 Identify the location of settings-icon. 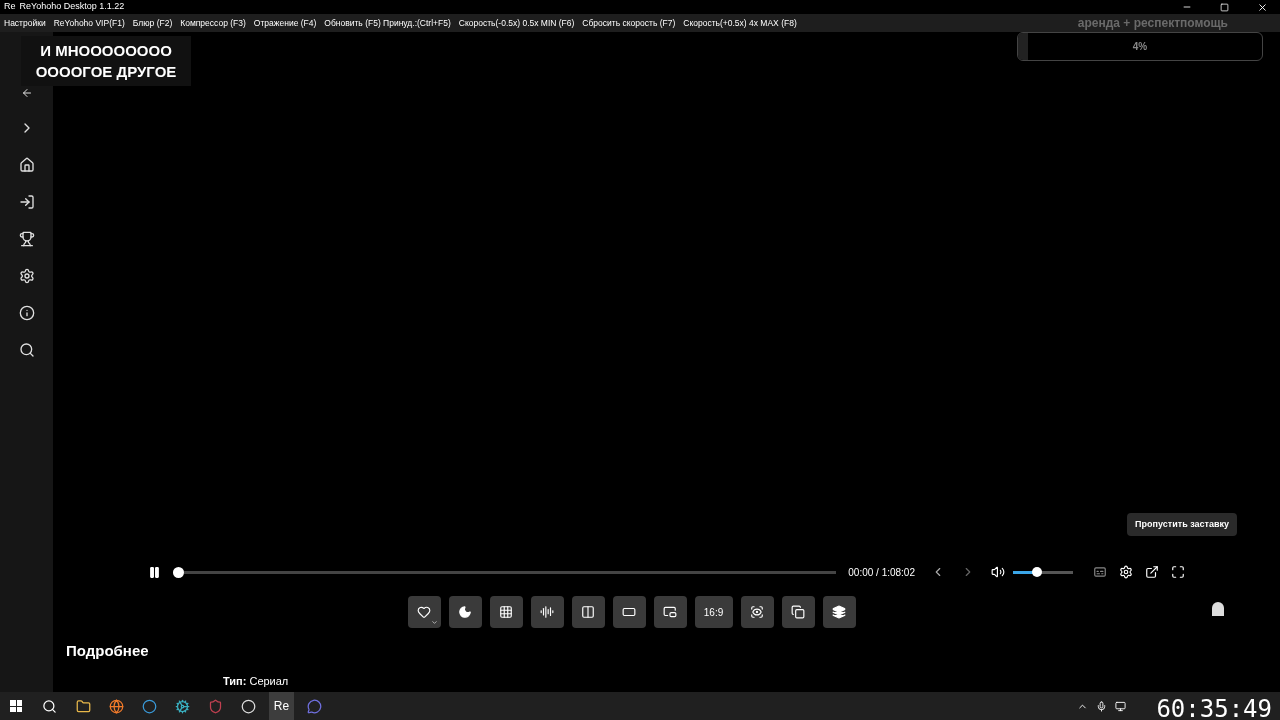
(26, 276).